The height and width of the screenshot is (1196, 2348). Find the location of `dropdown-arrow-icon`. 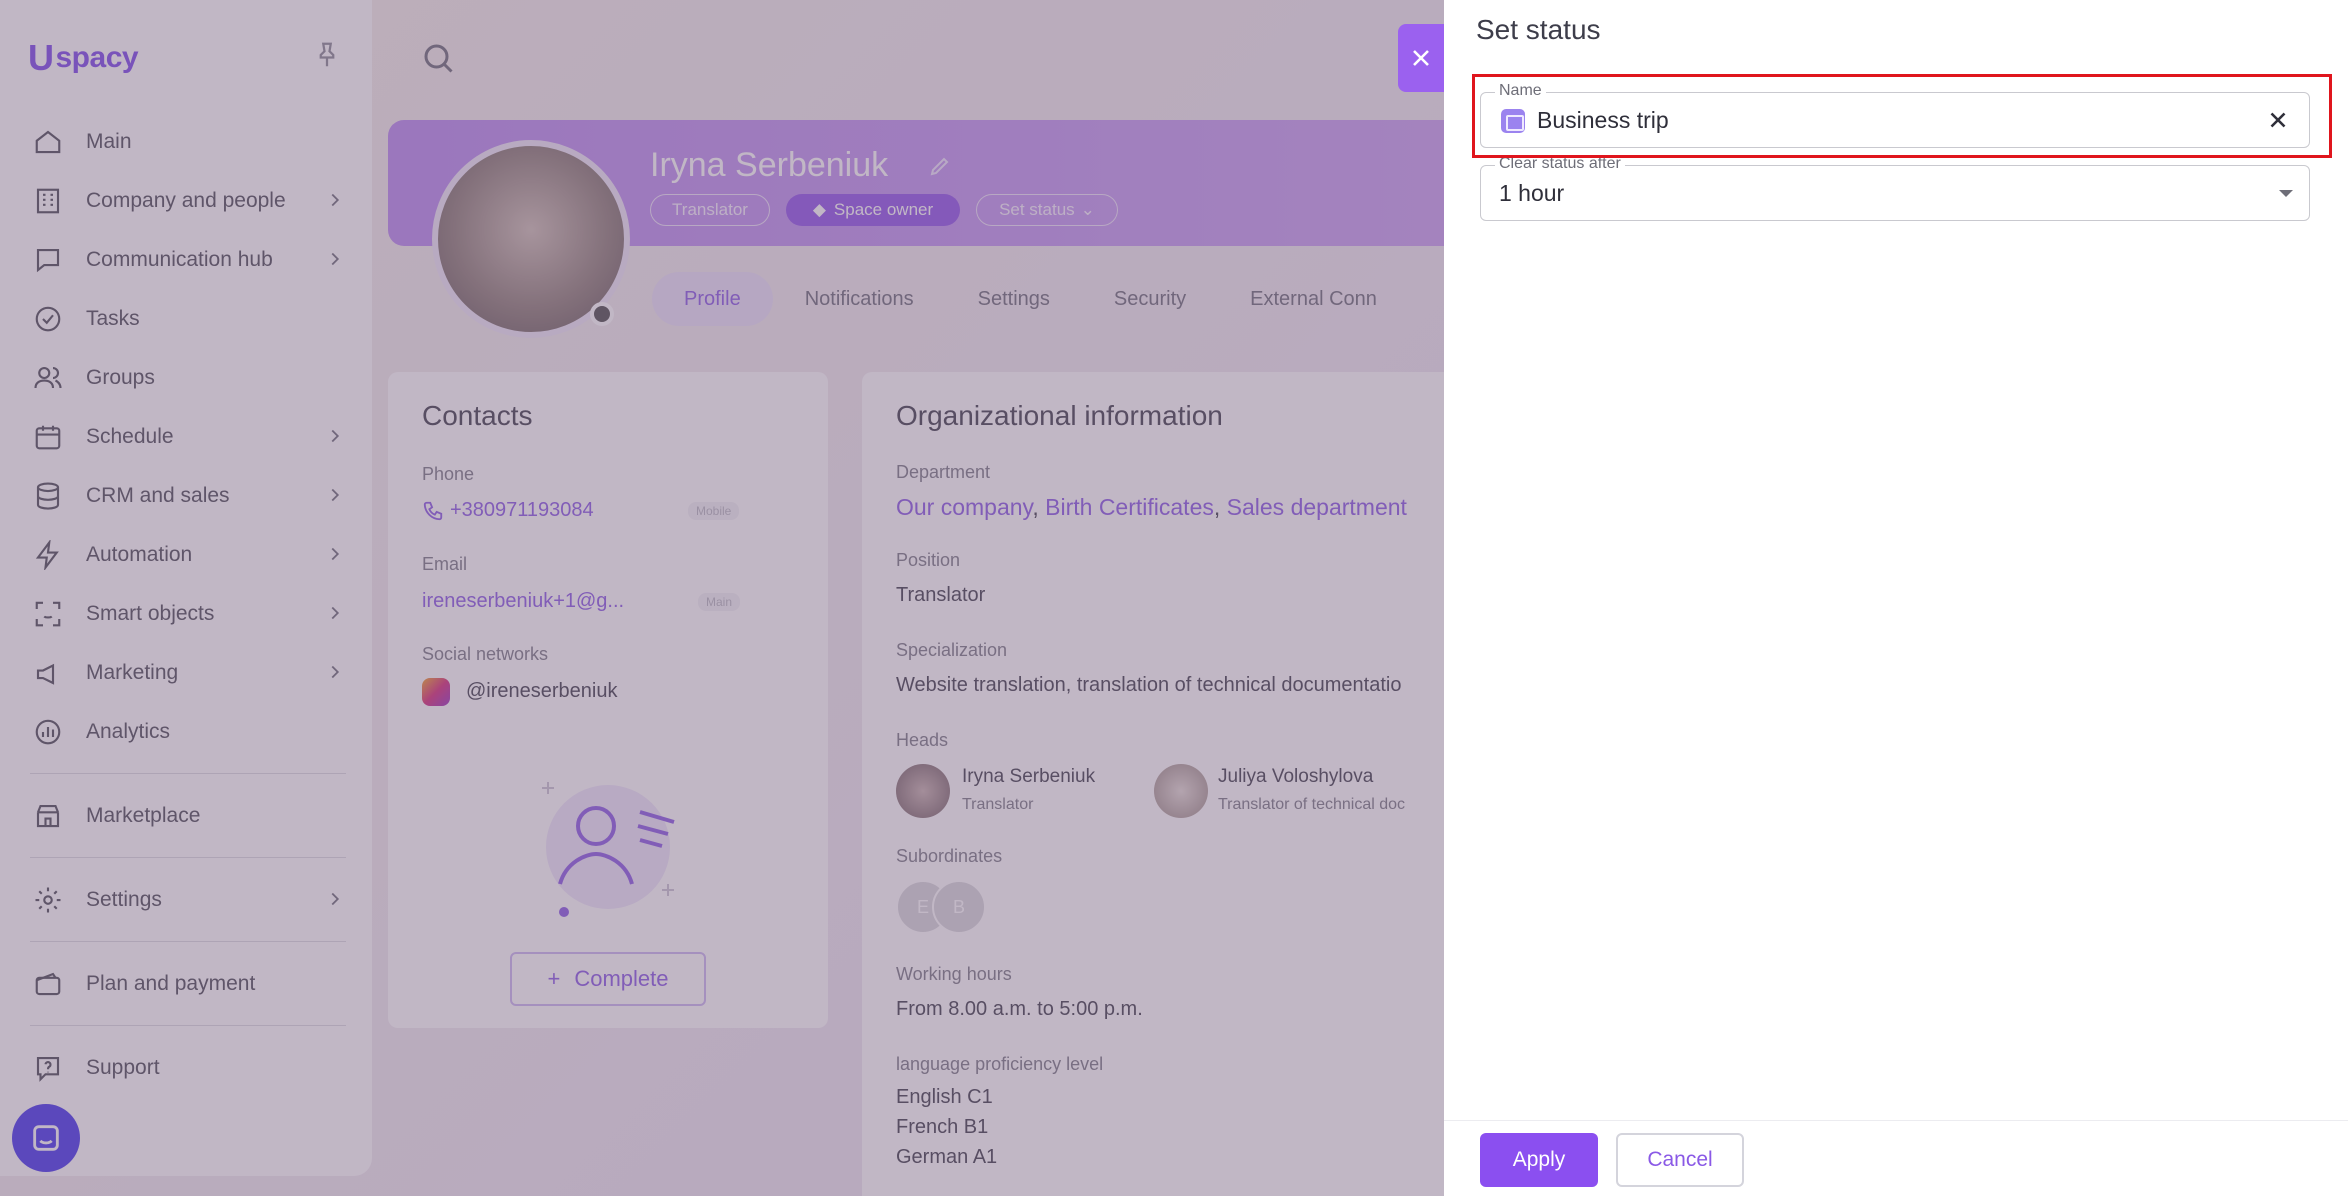

dropdown-arrow-icon is located at coordinates (2286, 193).